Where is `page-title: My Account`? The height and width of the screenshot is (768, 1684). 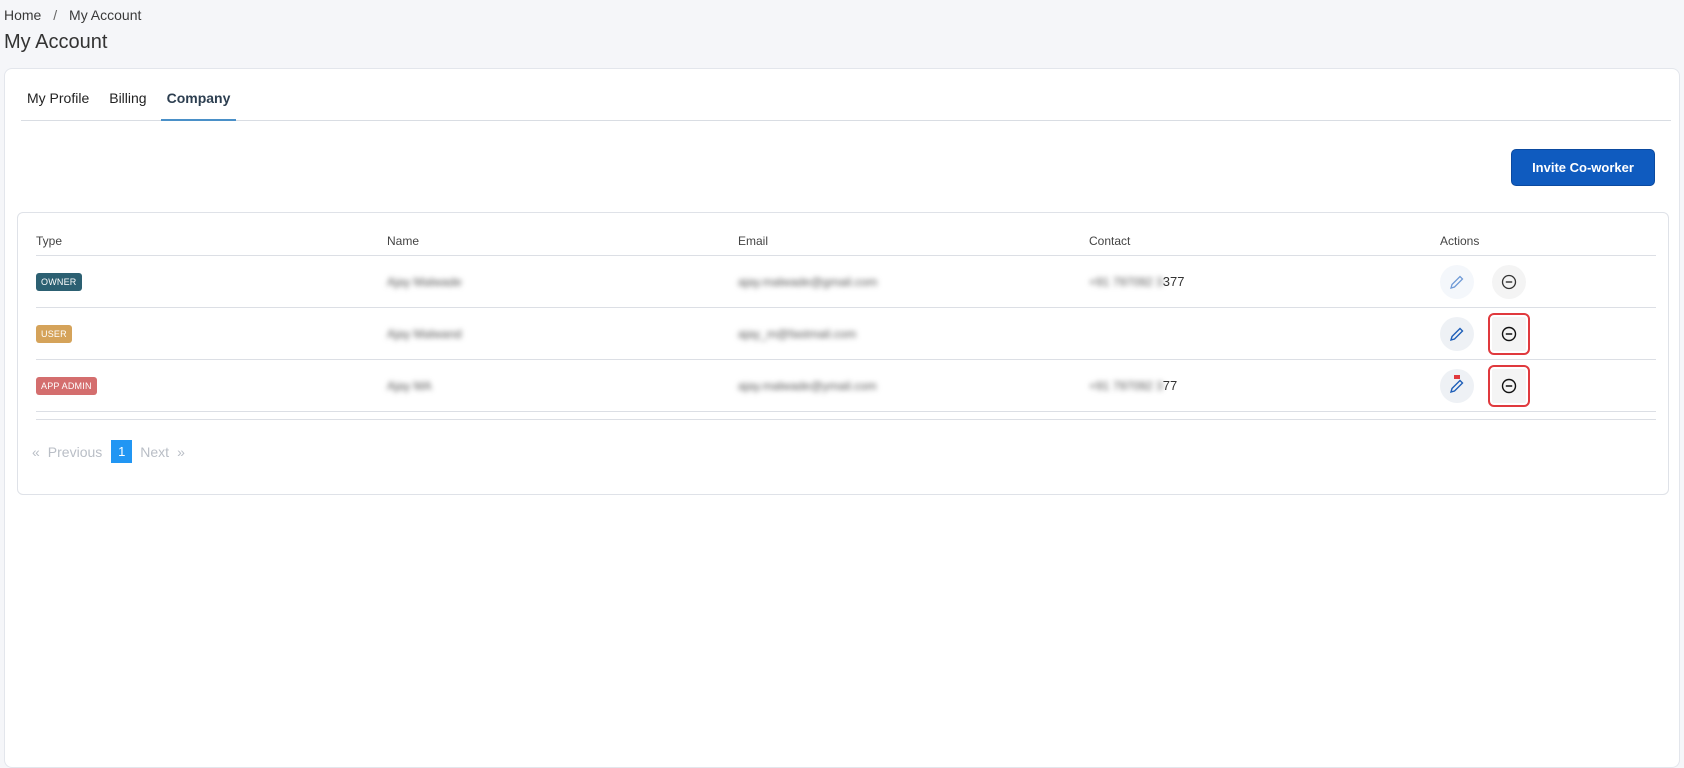
page-title: My Account is located at coordinates (56, 42).